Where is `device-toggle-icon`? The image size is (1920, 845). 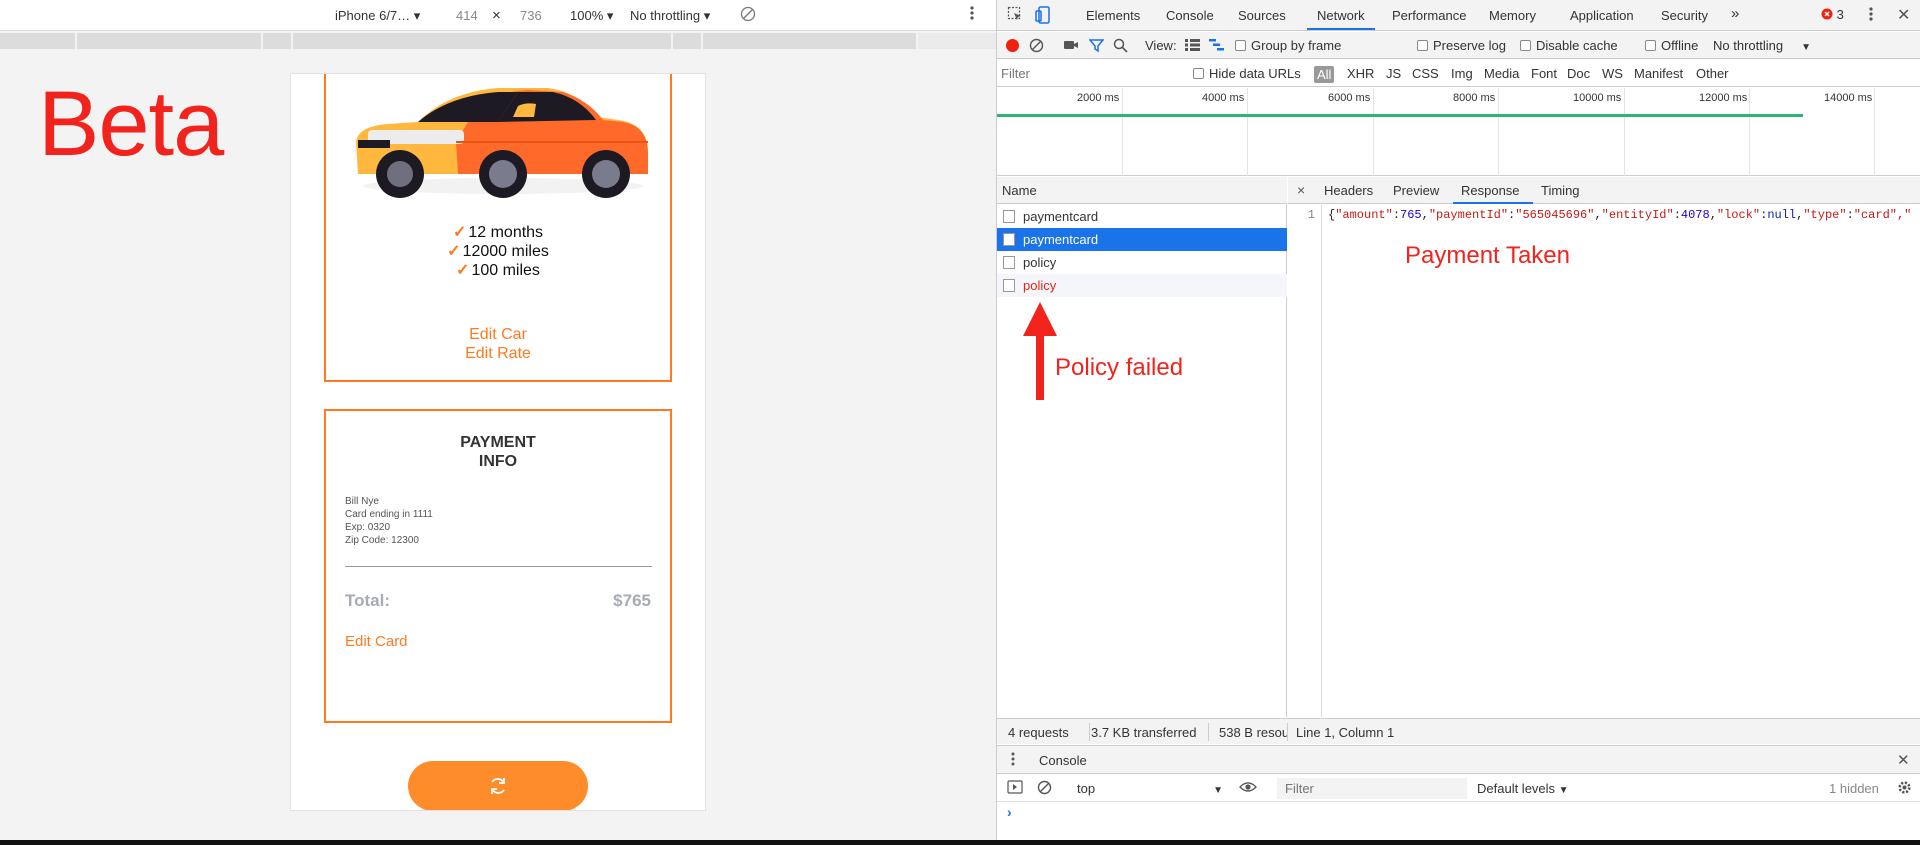 device-toggle-icon is located at coordinates (1043, 16).